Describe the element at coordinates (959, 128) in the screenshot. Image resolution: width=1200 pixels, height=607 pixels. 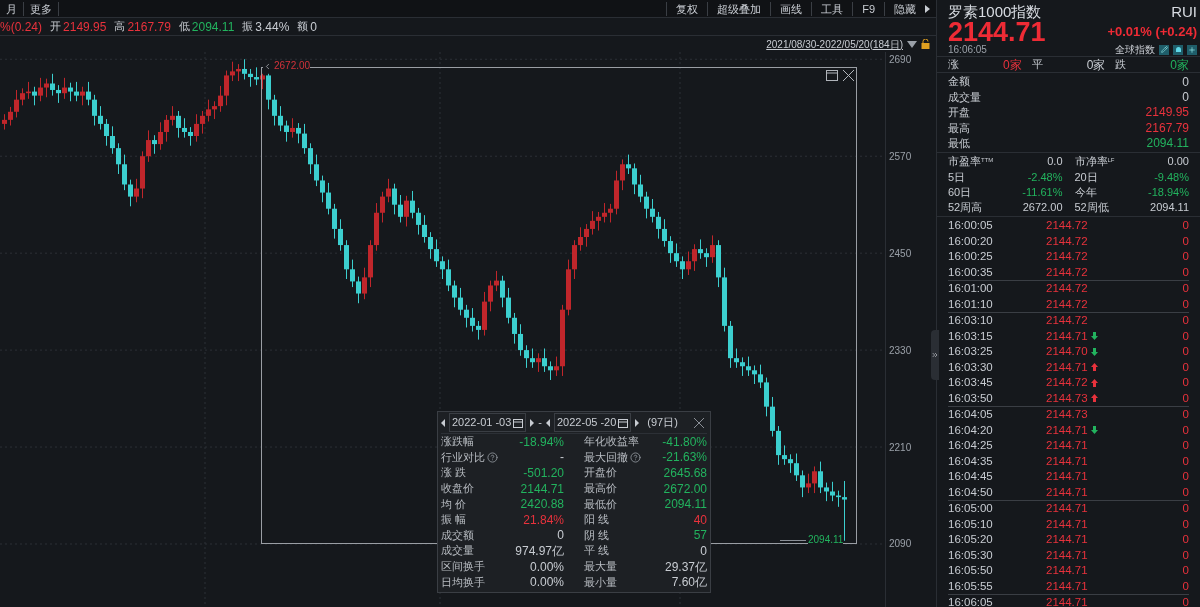
I see `quote-label: 最高` at that location.